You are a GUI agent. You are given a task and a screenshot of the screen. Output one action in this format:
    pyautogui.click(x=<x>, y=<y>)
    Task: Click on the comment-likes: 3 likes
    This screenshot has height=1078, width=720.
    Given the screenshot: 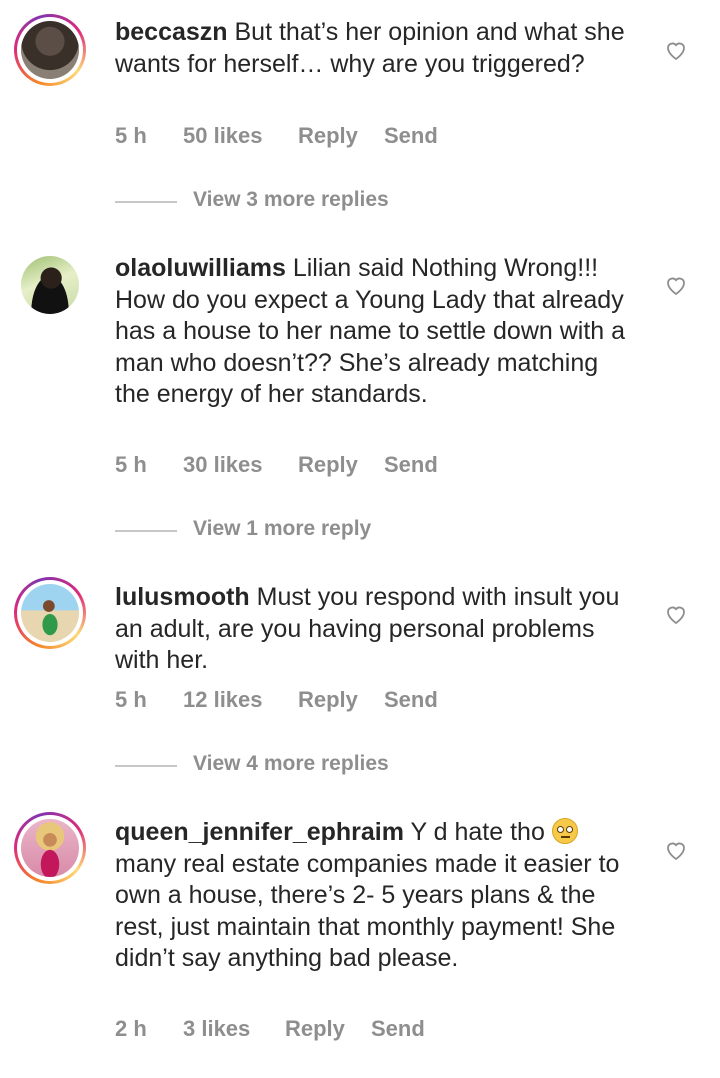 What is the action you would take?
    pyautogui.click(x=216, y=1029)
    